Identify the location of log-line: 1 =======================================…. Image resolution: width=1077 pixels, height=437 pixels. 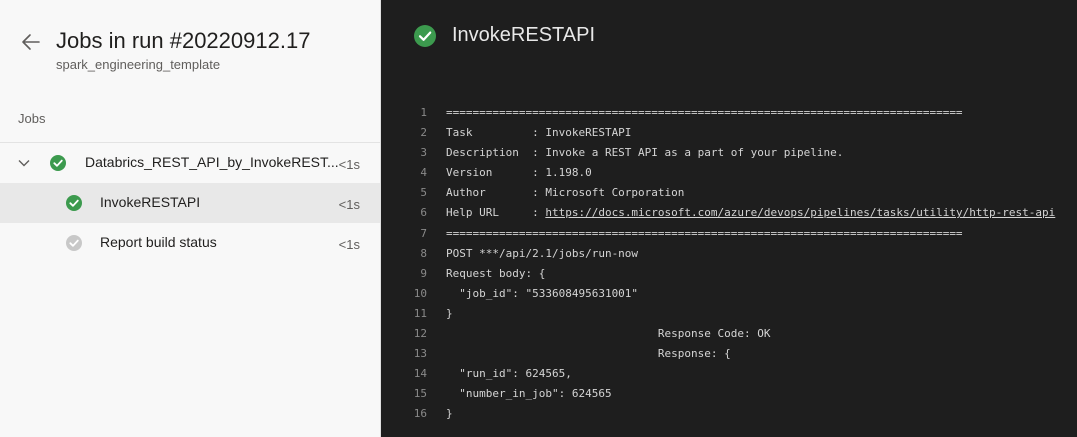
(732, 113).